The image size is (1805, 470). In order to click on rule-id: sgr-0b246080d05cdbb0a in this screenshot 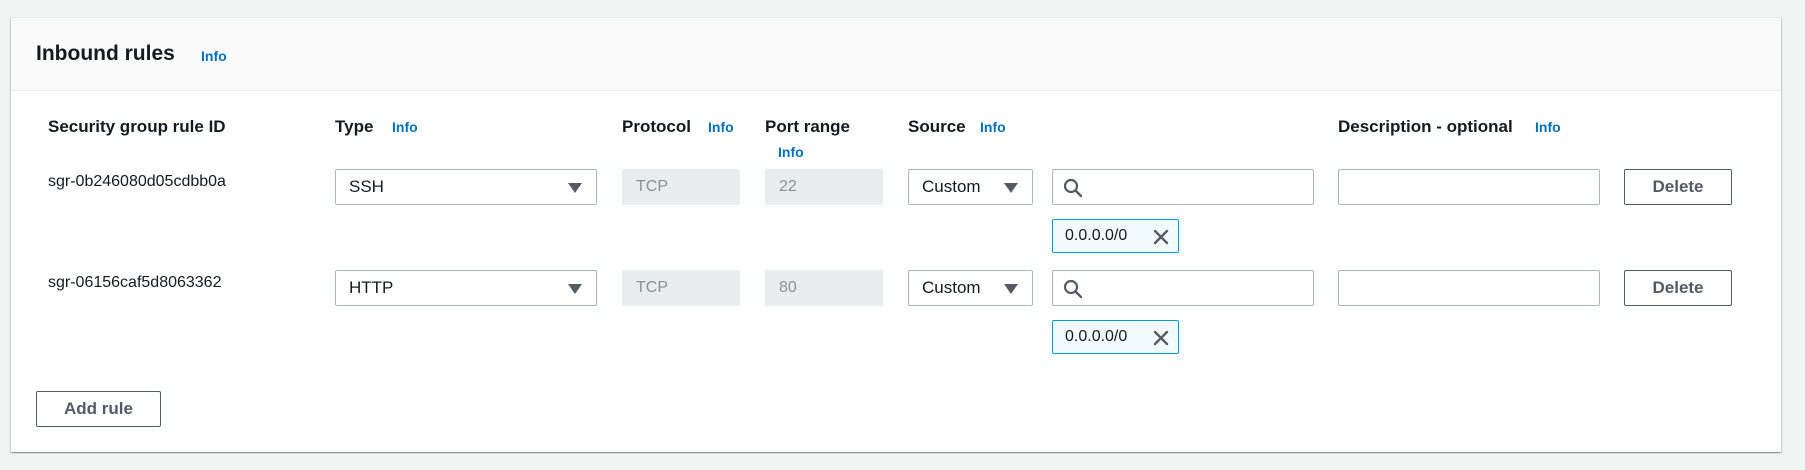, I will do `click(137, 181)`.